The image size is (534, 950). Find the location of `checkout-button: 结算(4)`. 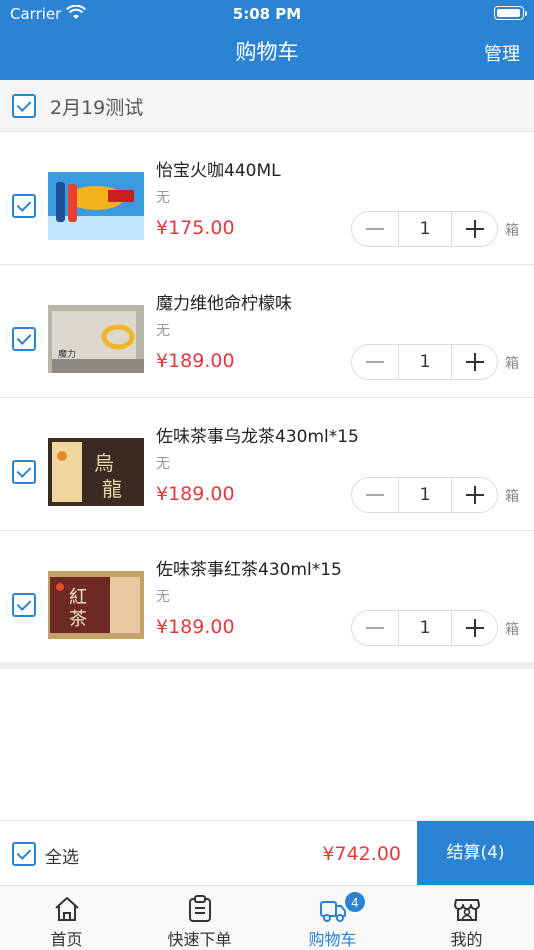

checkout-button: 结算(4) is located at coordinates (475, 853).